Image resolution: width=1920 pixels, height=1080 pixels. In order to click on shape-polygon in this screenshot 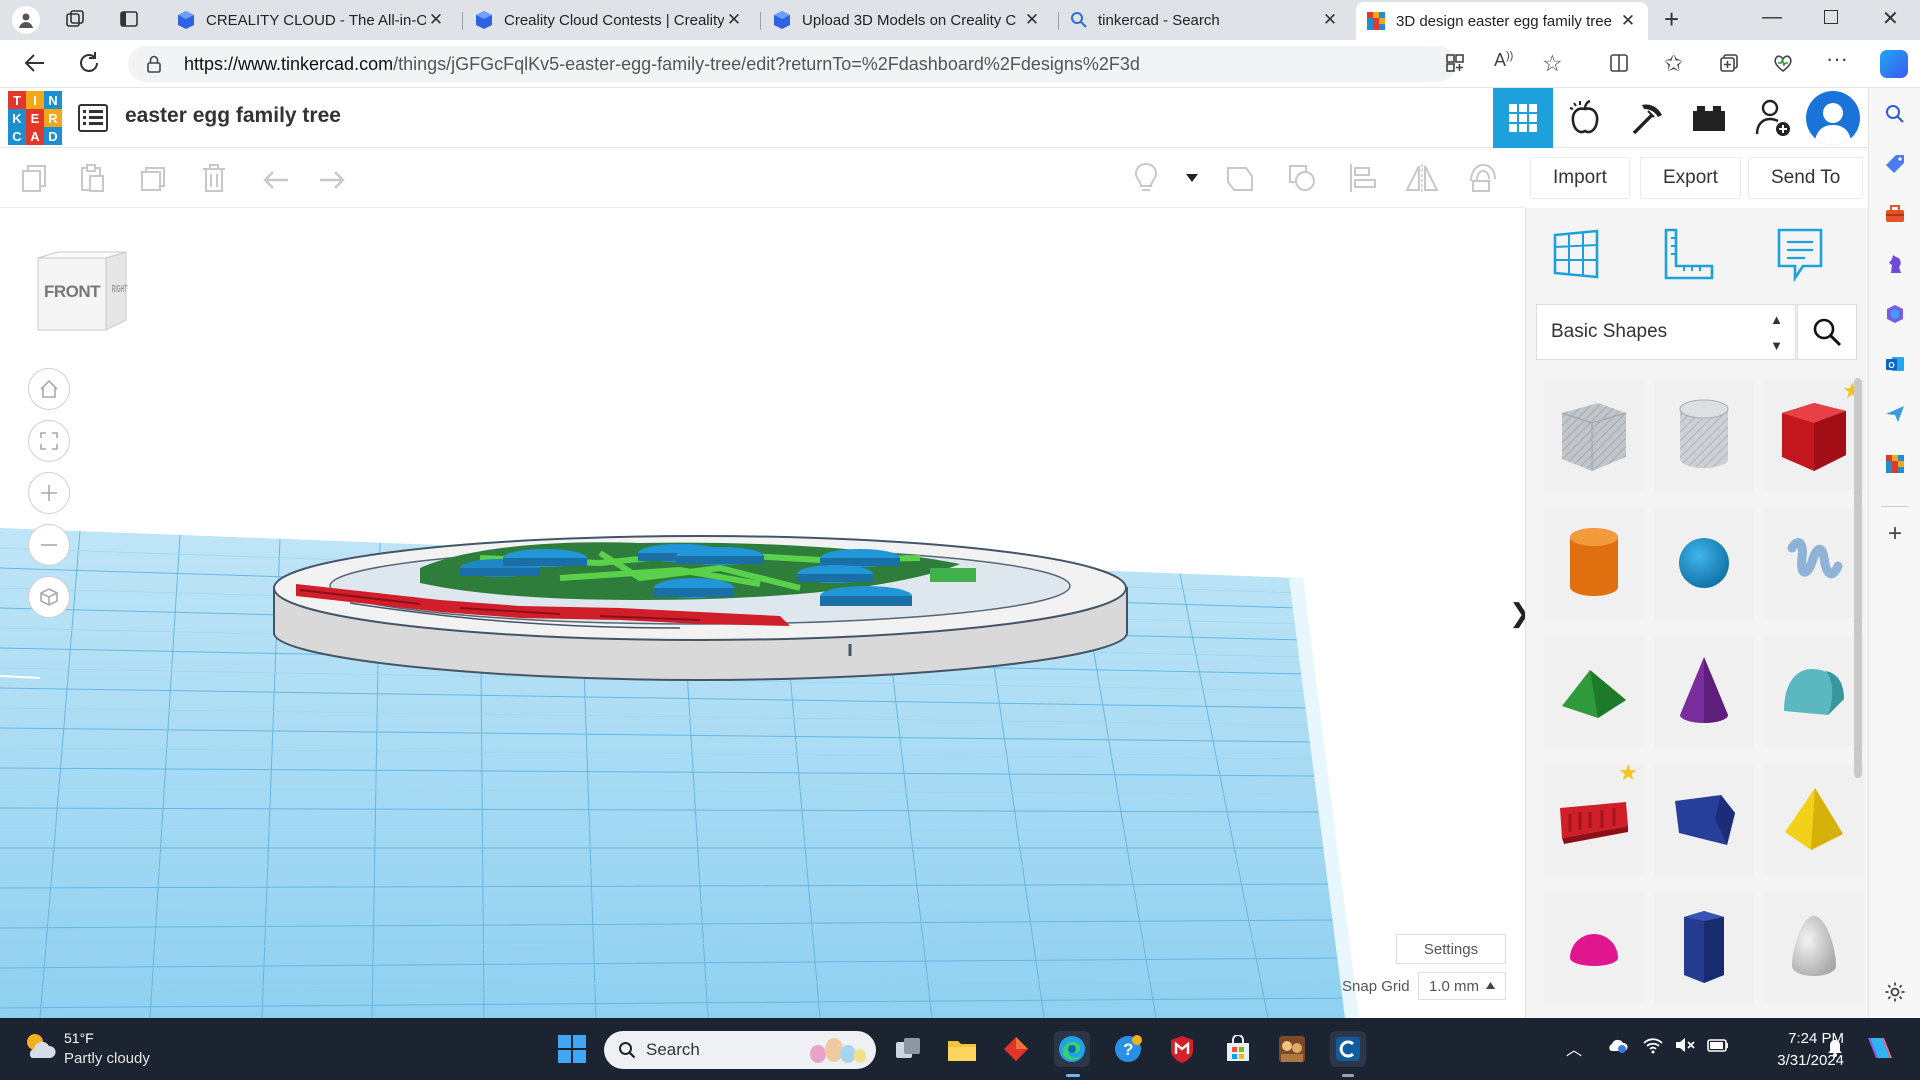, I will do `click(1704, 947)`.